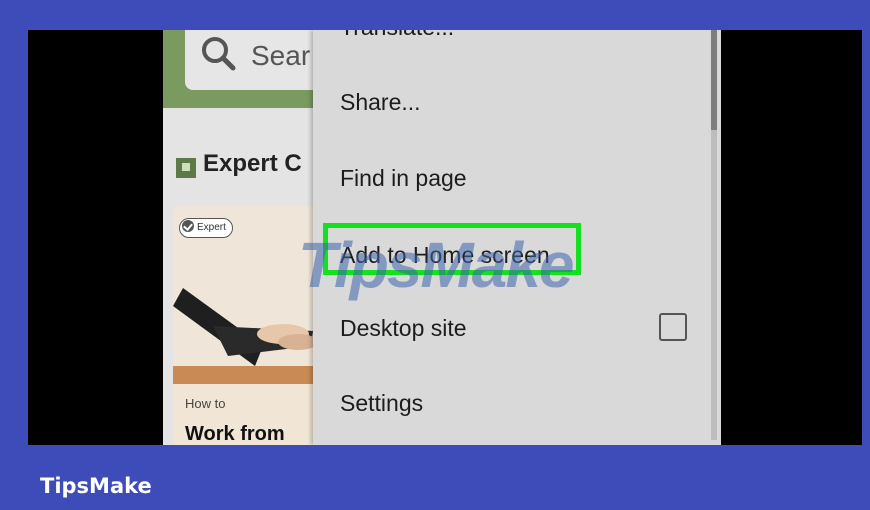 Image resolution: width=870 pixels, height=510 pixels. I want to click on menu-item-settings: Settings, so click(381, 403).